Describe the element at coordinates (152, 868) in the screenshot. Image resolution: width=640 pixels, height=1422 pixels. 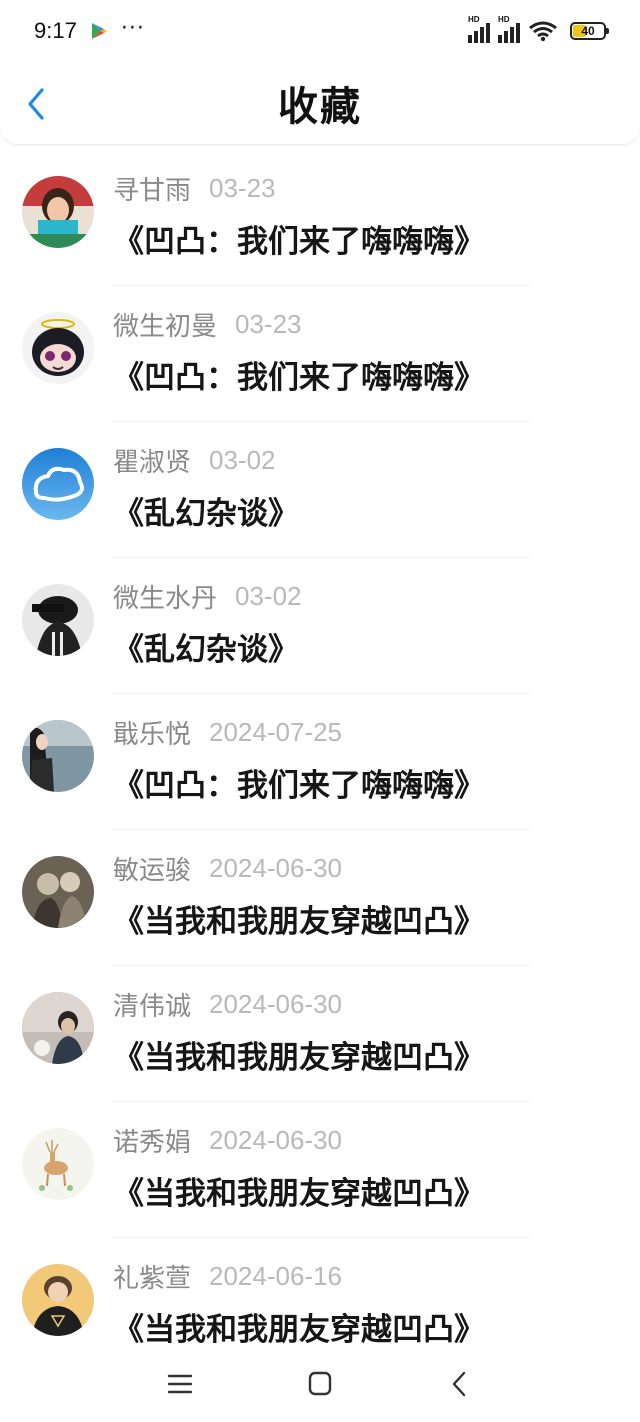
I see `user-name: 敏运骏` at that location.